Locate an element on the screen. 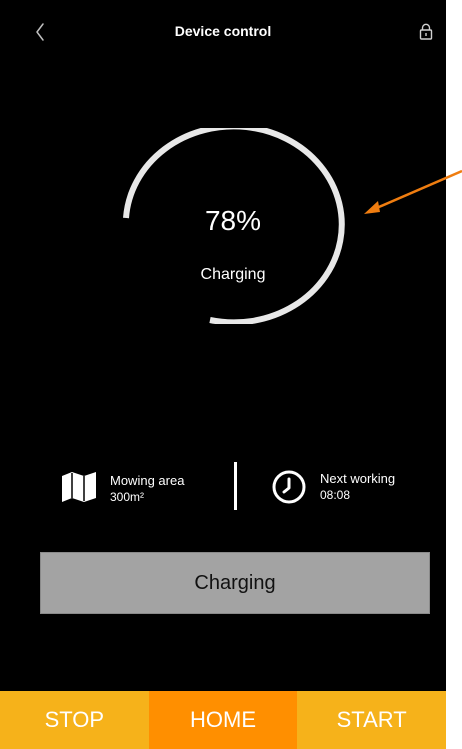  next-working-value: 08:08 is located at coordinates (335, 495).